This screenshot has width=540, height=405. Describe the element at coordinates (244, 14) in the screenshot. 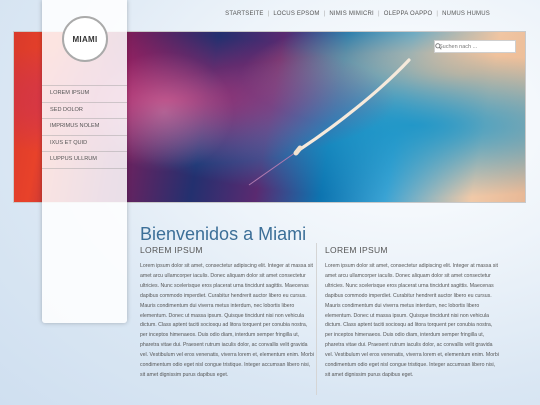

I see `nav-item-startseite: STARTSEITE` at that location.